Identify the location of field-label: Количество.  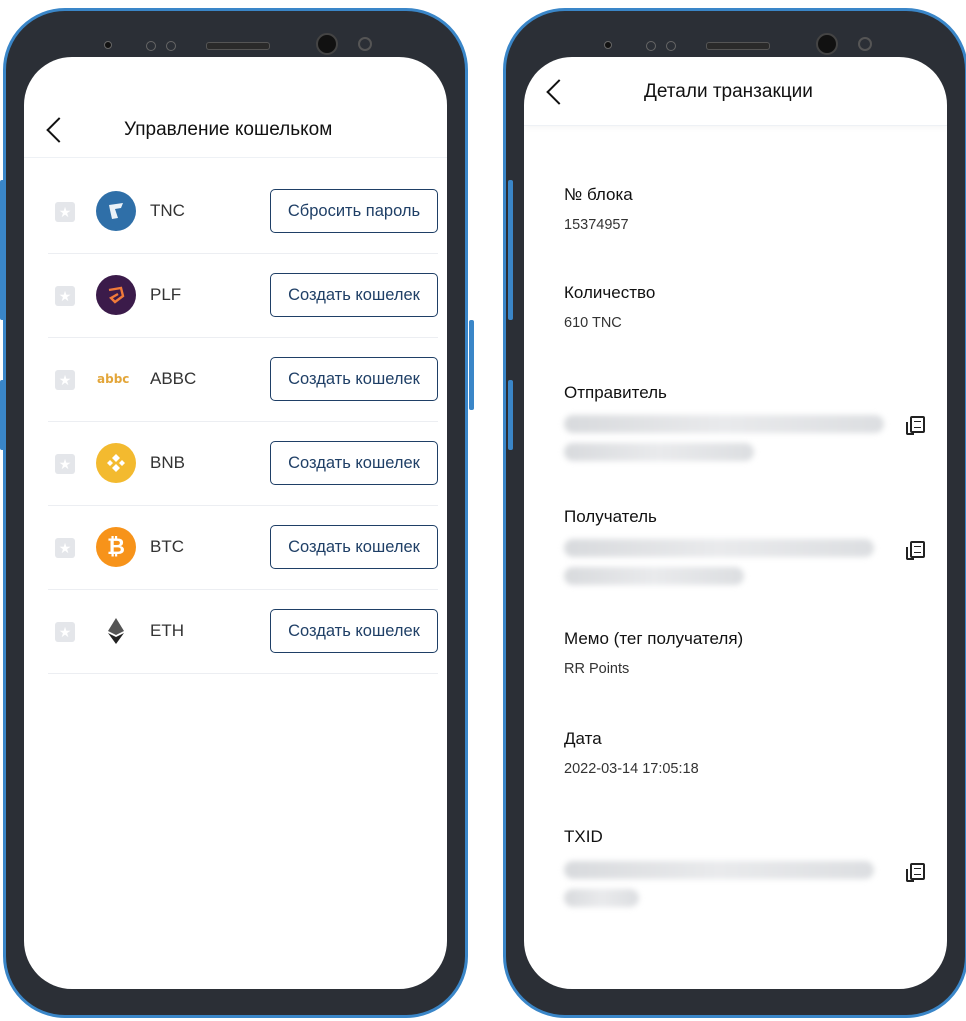
(610, 292).